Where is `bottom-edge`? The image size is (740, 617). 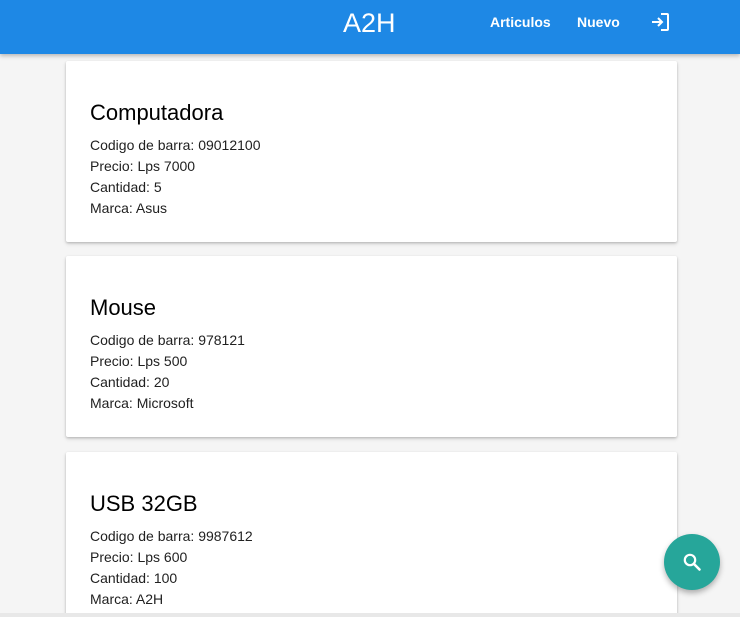 bottom-edge is located at coordinates (370, 615).